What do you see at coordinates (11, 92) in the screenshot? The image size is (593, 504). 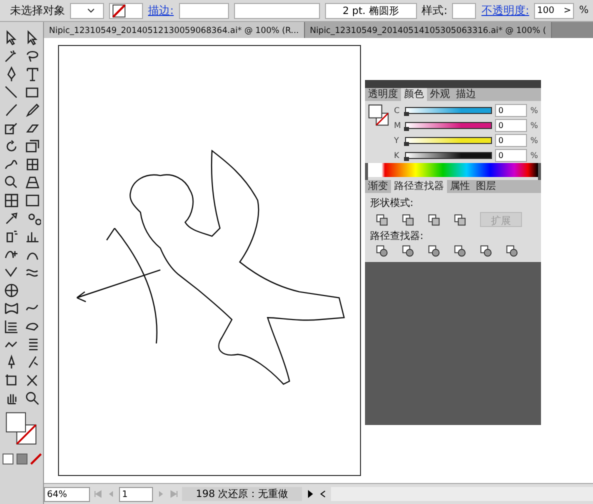 I see `line-segment-icon` at bounding box center [11, 92].